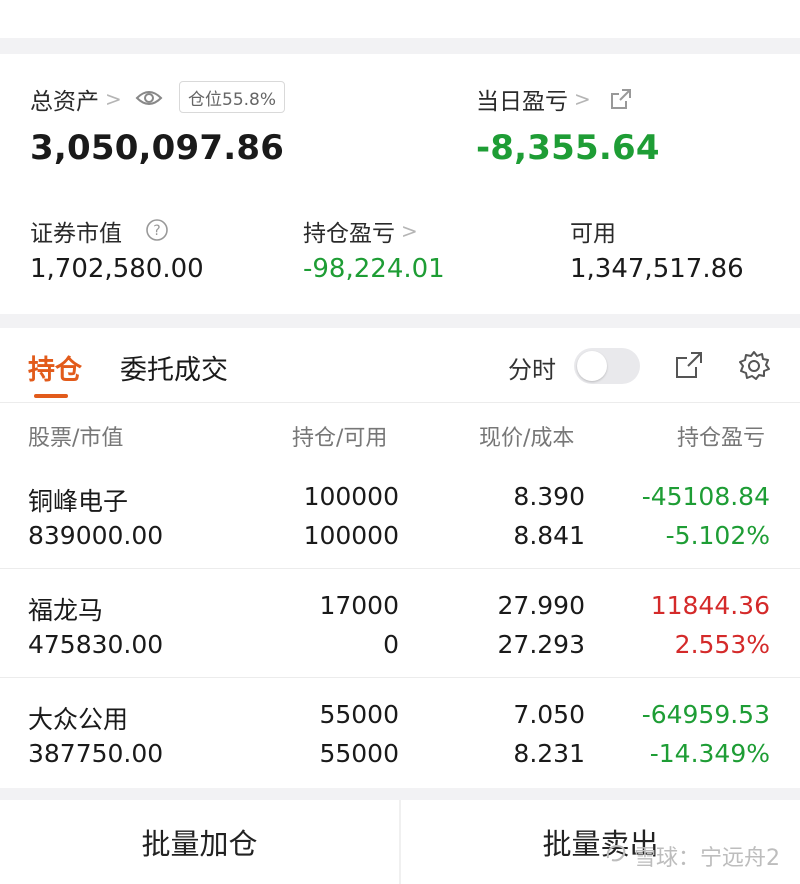  I want to click on watermark-text: 雪球：宁远舟2, so click(707, 858).